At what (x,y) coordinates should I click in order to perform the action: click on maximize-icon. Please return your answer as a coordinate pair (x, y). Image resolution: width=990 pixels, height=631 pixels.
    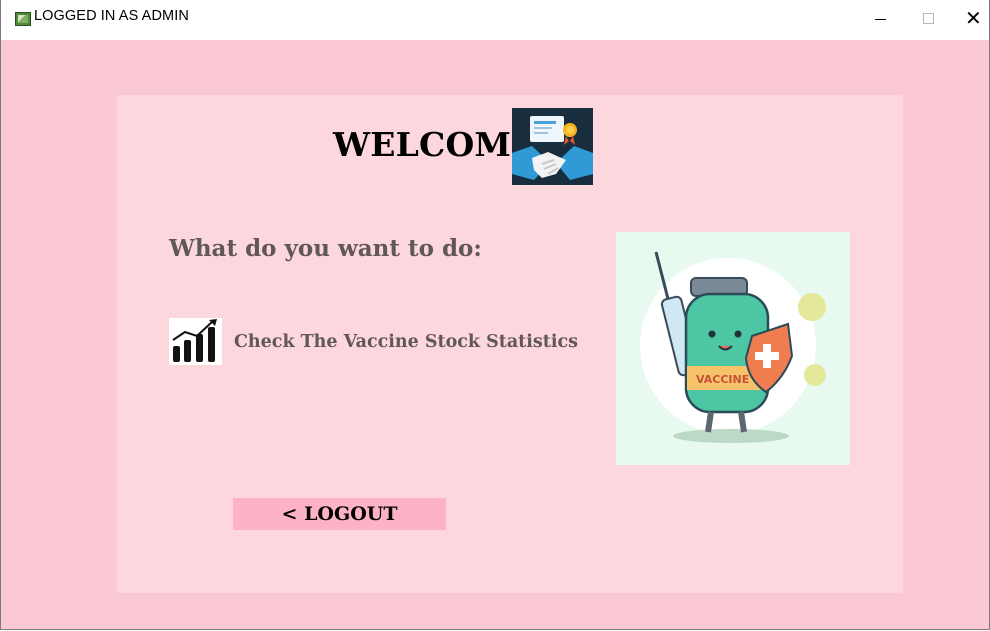
    Looking at the image, I should click on (928, 18).